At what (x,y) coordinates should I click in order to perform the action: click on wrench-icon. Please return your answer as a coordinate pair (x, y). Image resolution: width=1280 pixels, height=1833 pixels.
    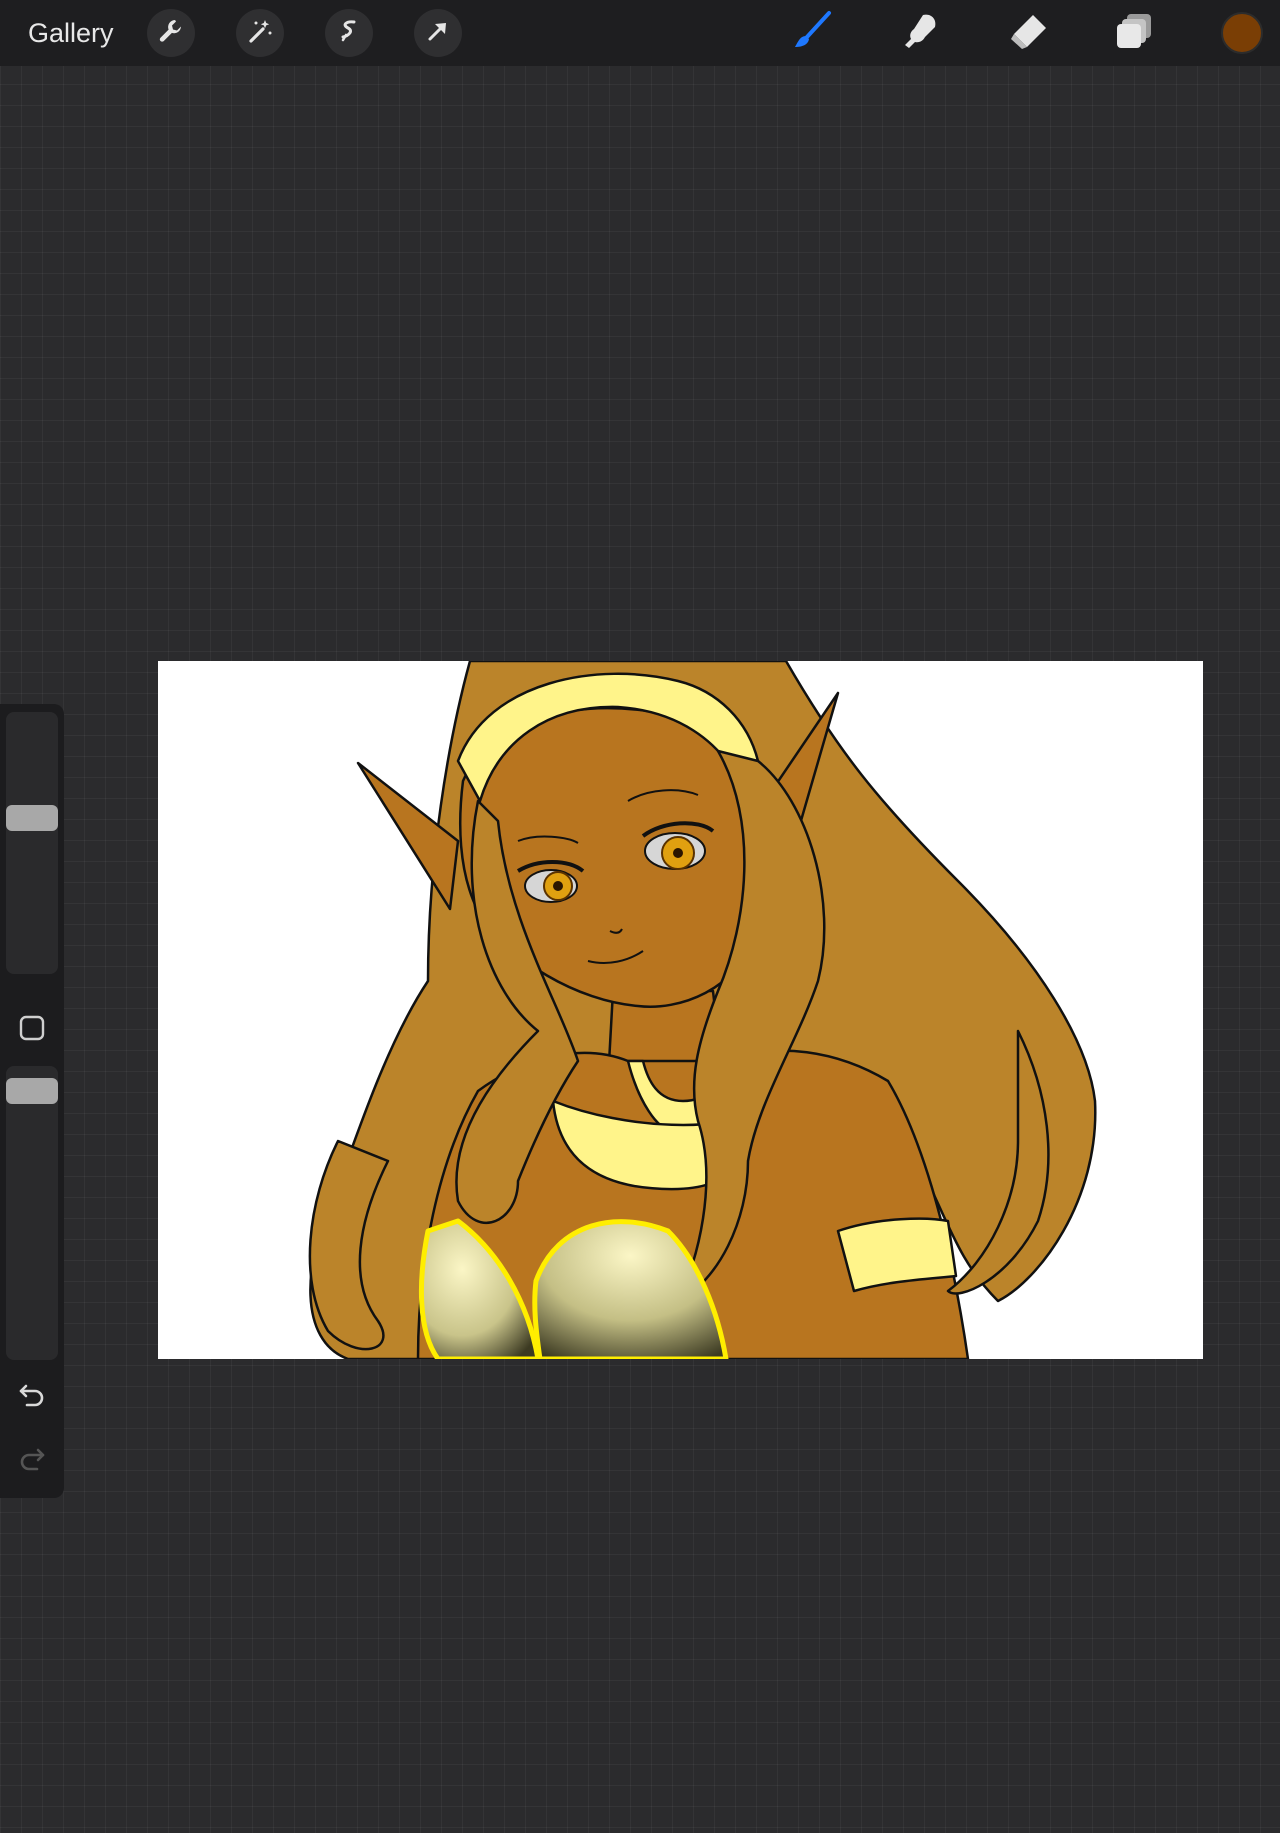
    Looking at the image, I should click on (171, 33).